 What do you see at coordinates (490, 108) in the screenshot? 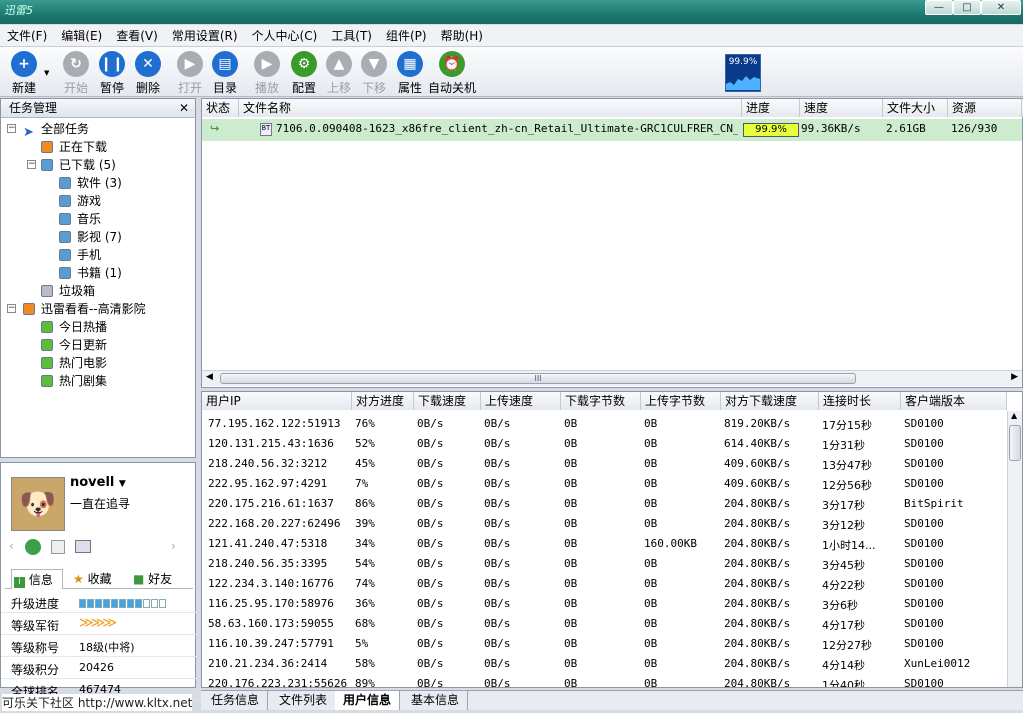
I see `column-header: 文件名称` at bounding box center [490, 108].